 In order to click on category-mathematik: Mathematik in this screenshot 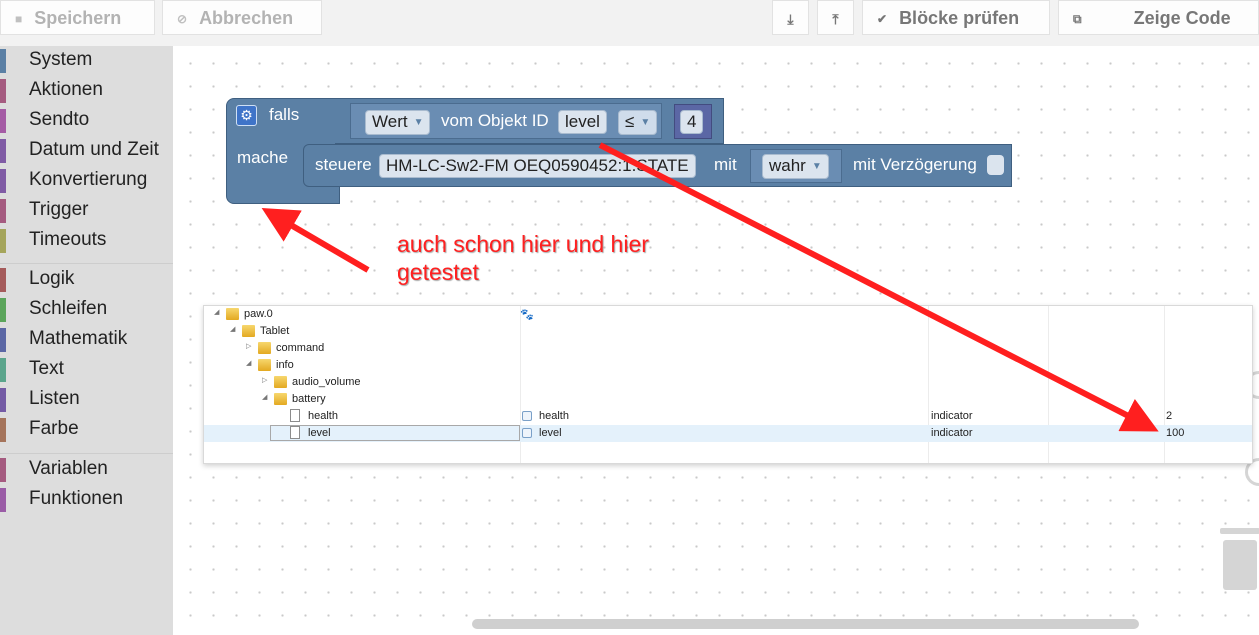, I will do `click(86, 339)`.